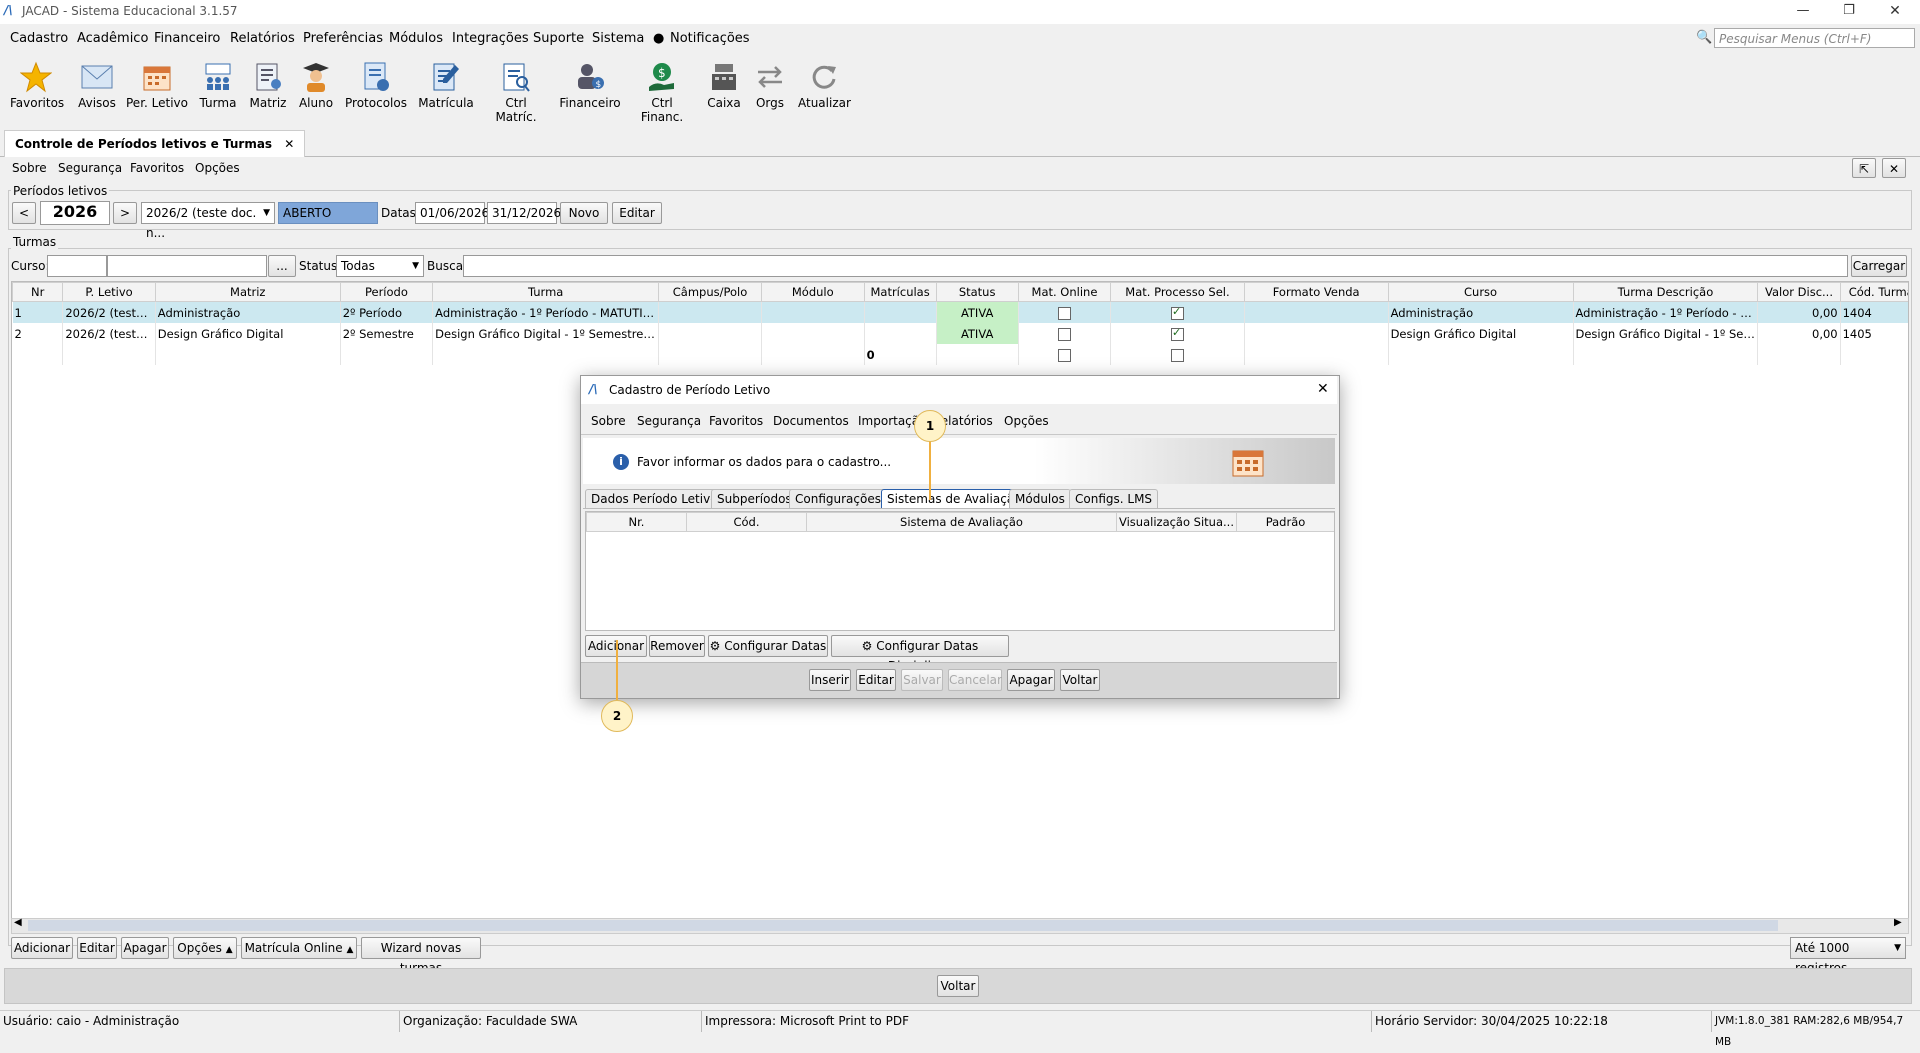 This screenshot has height=1053, width=1920. Describe the element at coordinates (662, 92) in the screenshot. I see `toolbar-ctrl-financ: $ Ctrl Financ.` at that location.